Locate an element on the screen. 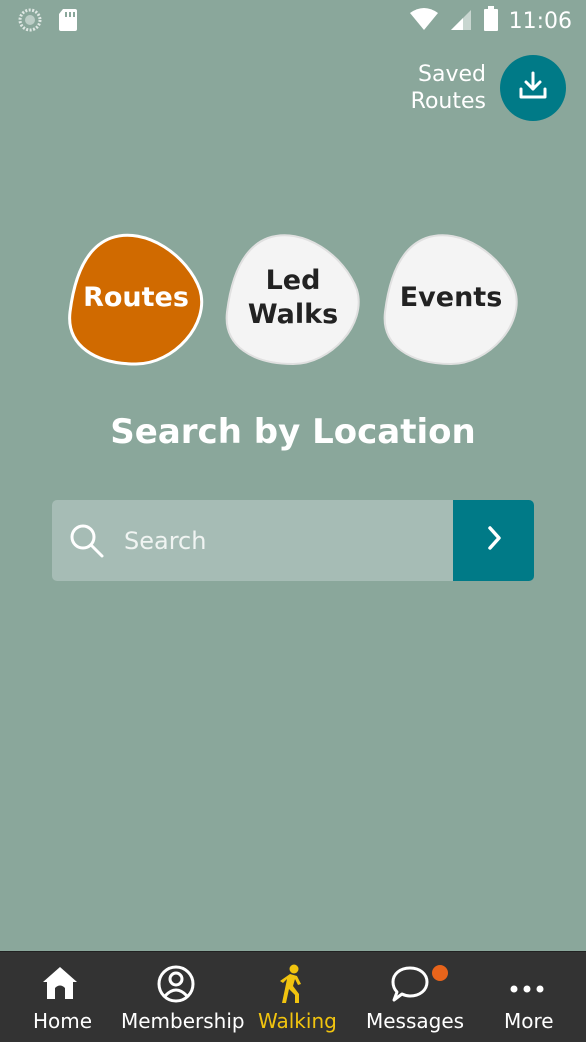  nav-label-membership: Membership is located at coordinates (183, 1021).